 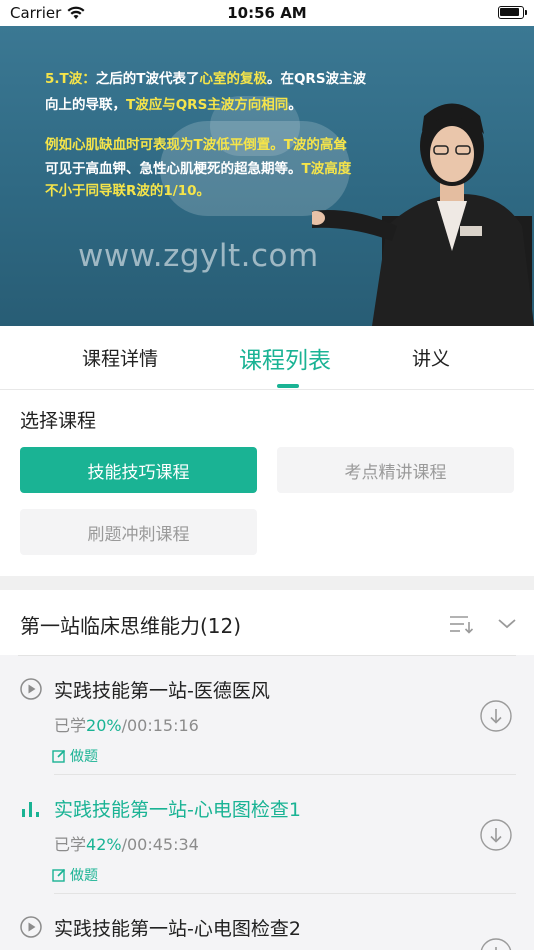 I want to click on slide-line: 可见于高血钾、急性心肌梗死的超急期等。T波高度, so click(x=198, y=169).